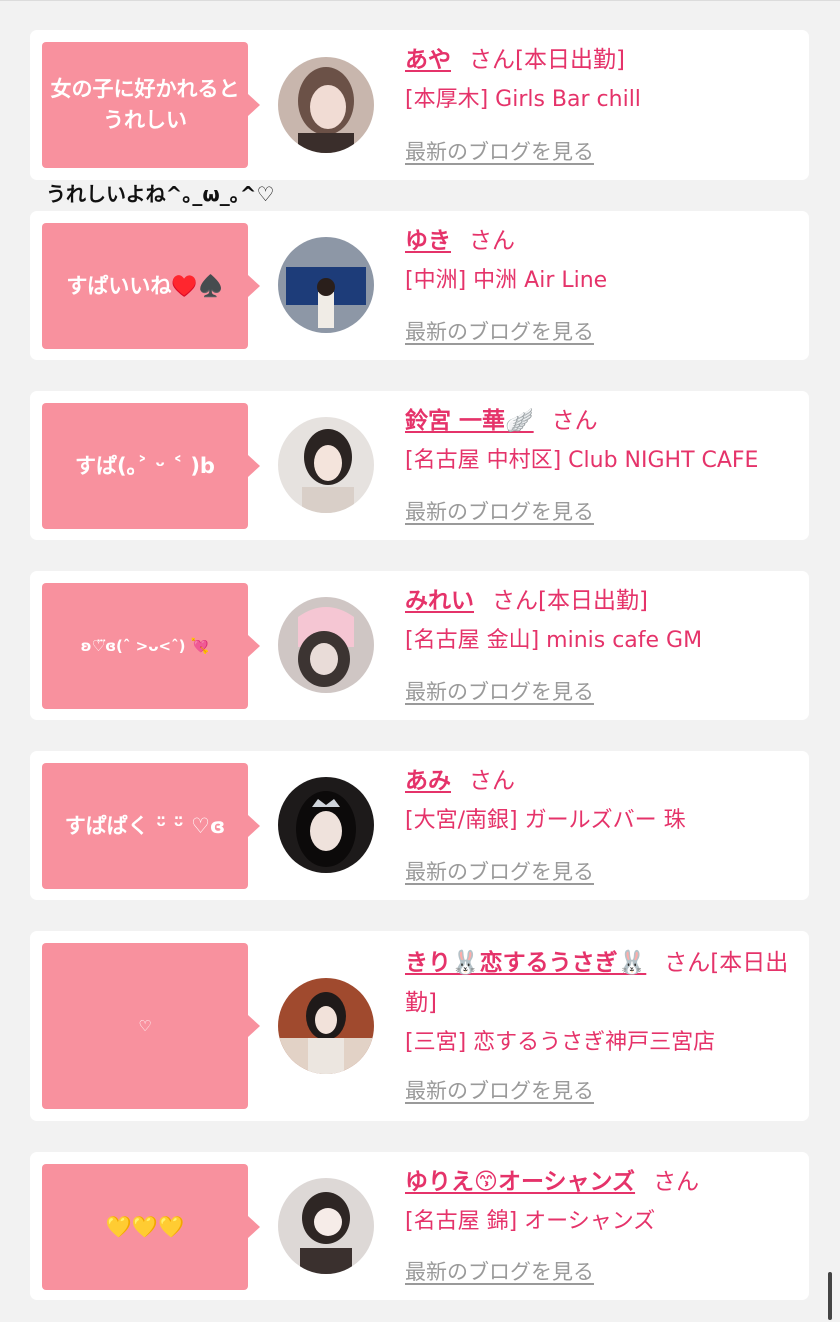 This screenshot has height=1322, width=840. What do you see at coordinates (428, 781) in the screenshot?
I see `cast-name-link: あみ` at bounding box center [428, 781].